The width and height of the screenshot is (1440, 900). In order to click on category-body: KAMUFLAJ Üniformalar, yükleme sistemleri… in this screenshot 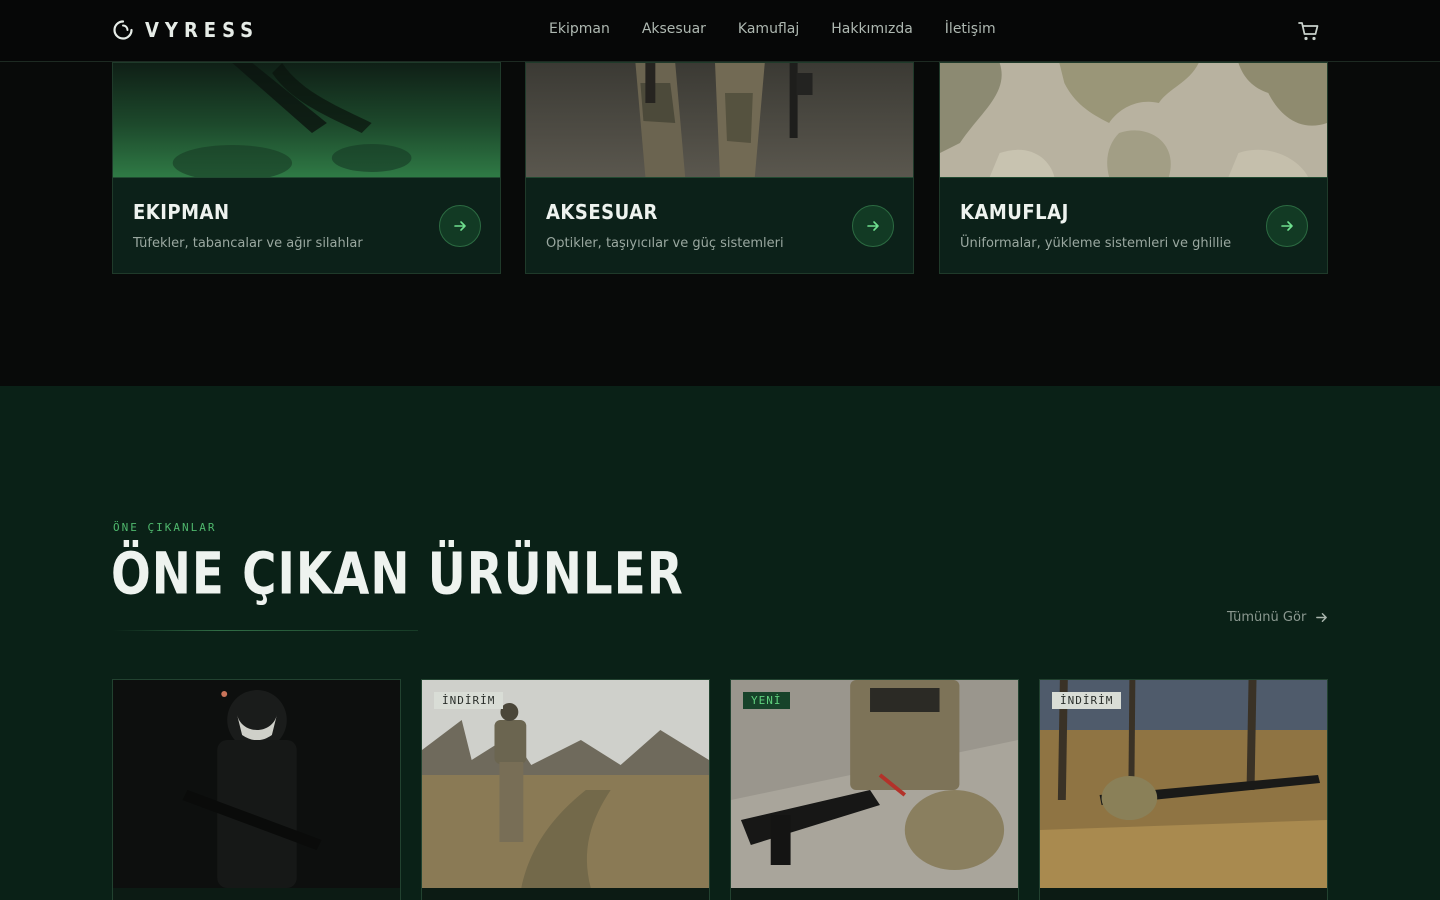, I will do `click(1133, 225)`.